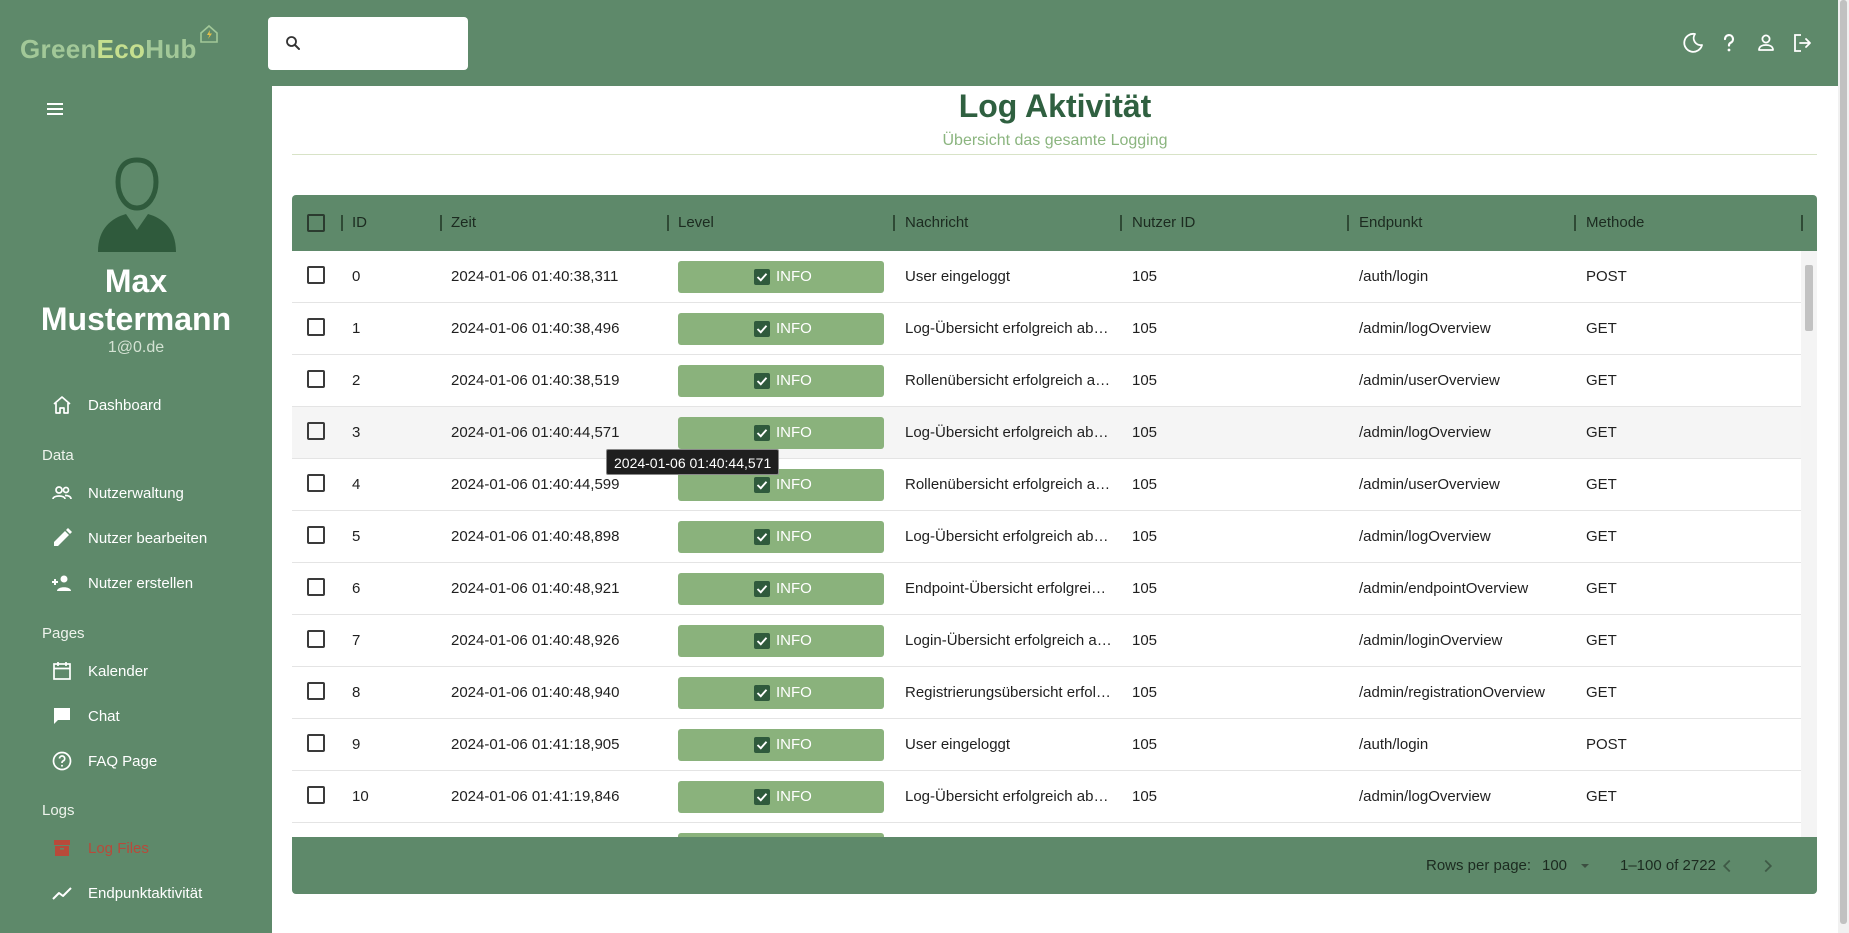 This screenshot has width=1849, height=933. Describe the element at coordinates (1693, 43) in the screenshot. I see `moon-icon` at that location.